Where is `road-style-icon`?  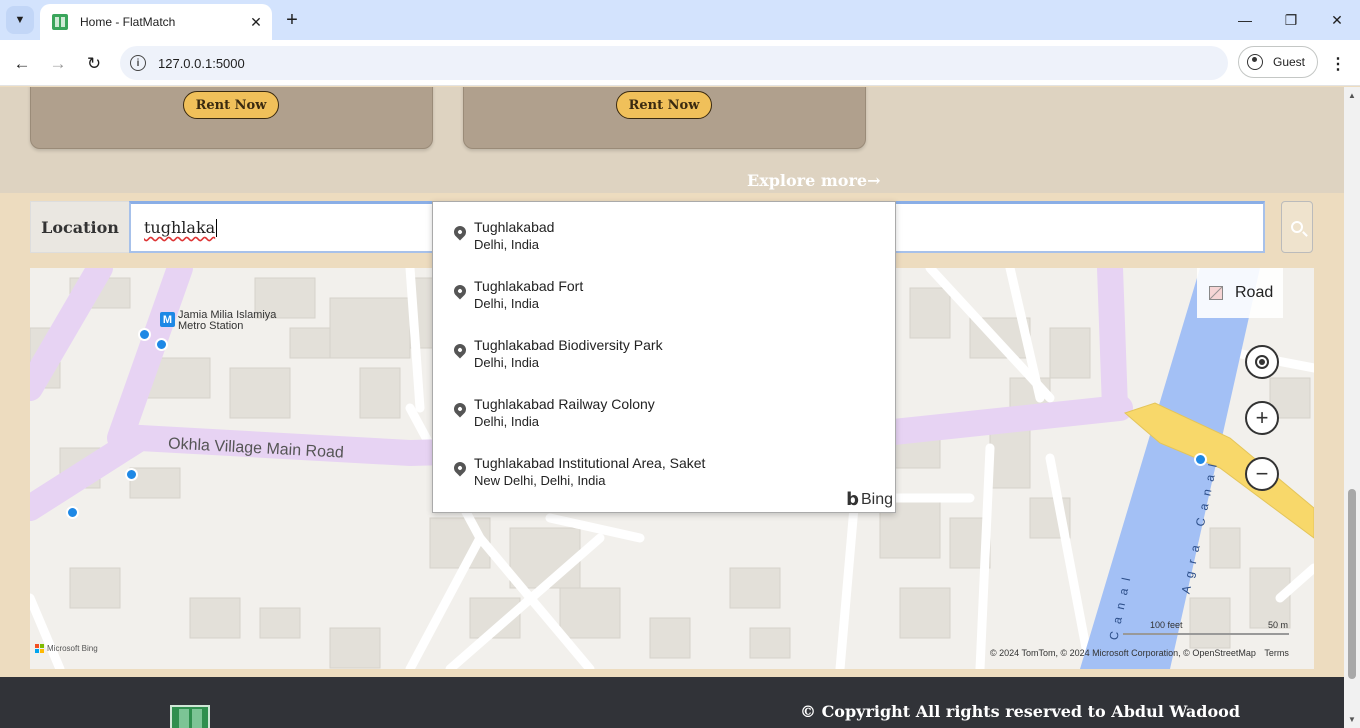 road-style-icon is located at coordinates (1216, 293).